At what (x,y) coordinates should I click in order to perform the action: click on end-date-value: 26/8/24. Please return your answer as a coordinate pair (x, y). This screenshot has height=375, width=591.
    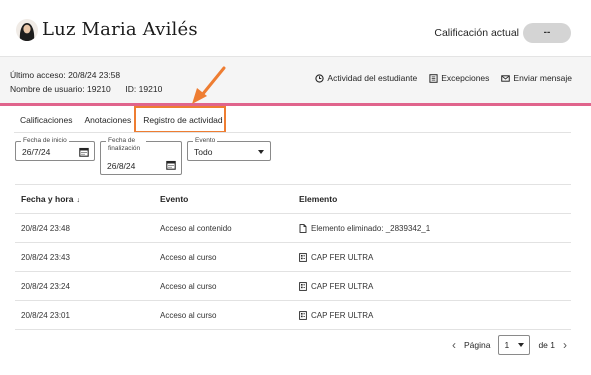
    Looking at the image, I should click on (121, 166).